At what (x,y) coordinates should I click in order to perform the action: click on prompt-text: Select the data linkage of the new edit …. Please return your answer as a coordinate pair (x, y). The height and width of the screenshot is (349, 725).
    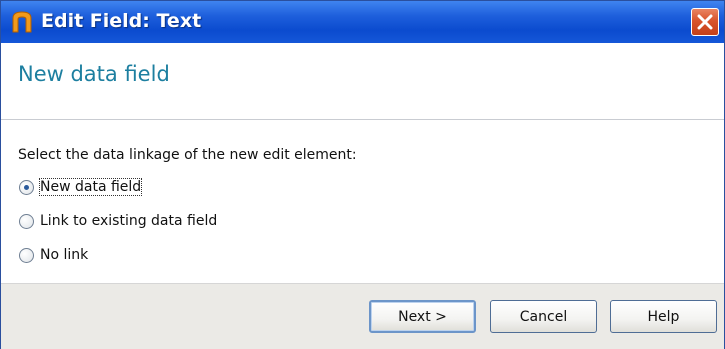
    Looking at the image, I should click on (187, 155).